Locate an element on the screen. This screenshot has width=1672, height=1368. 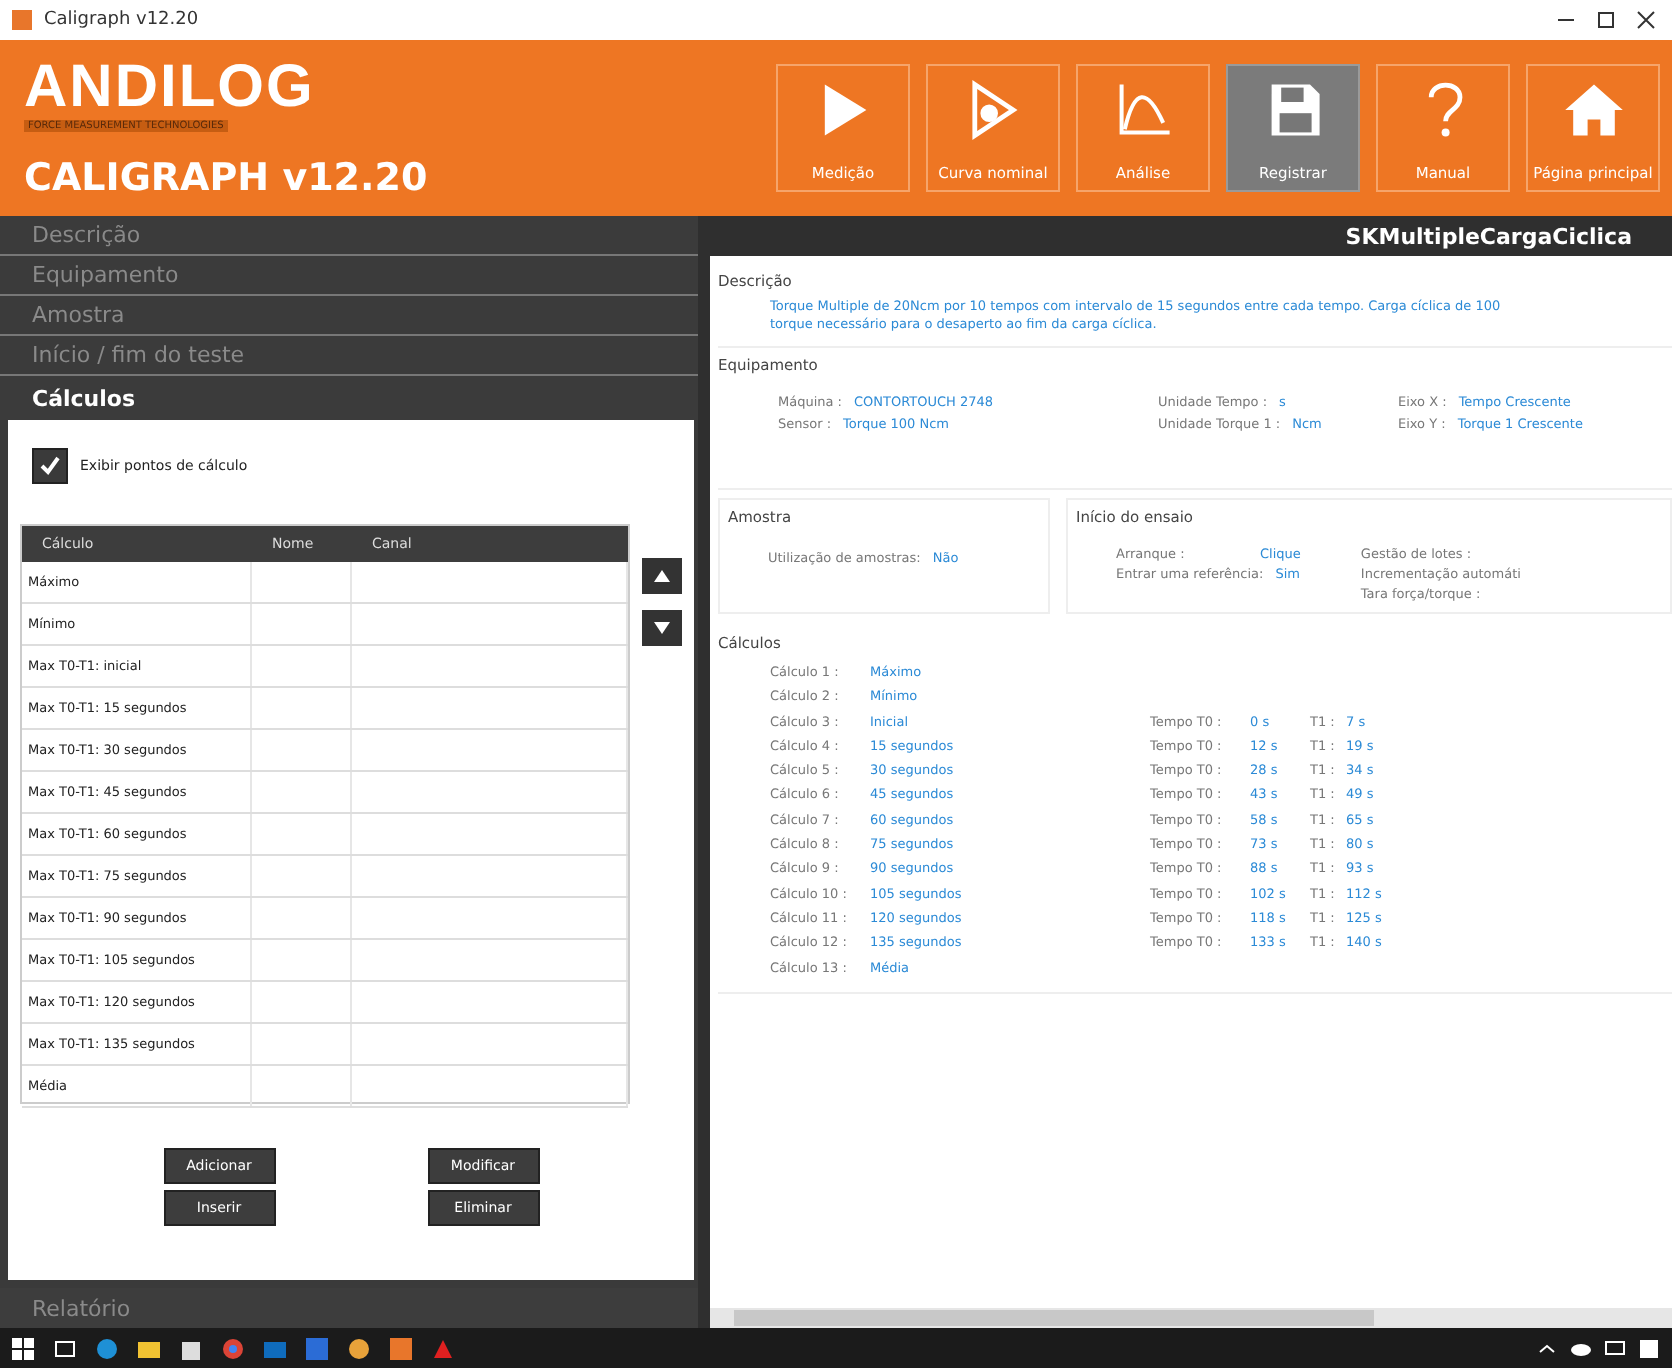
horizontal-scrollbar is located at coordinates (1191, 1318).